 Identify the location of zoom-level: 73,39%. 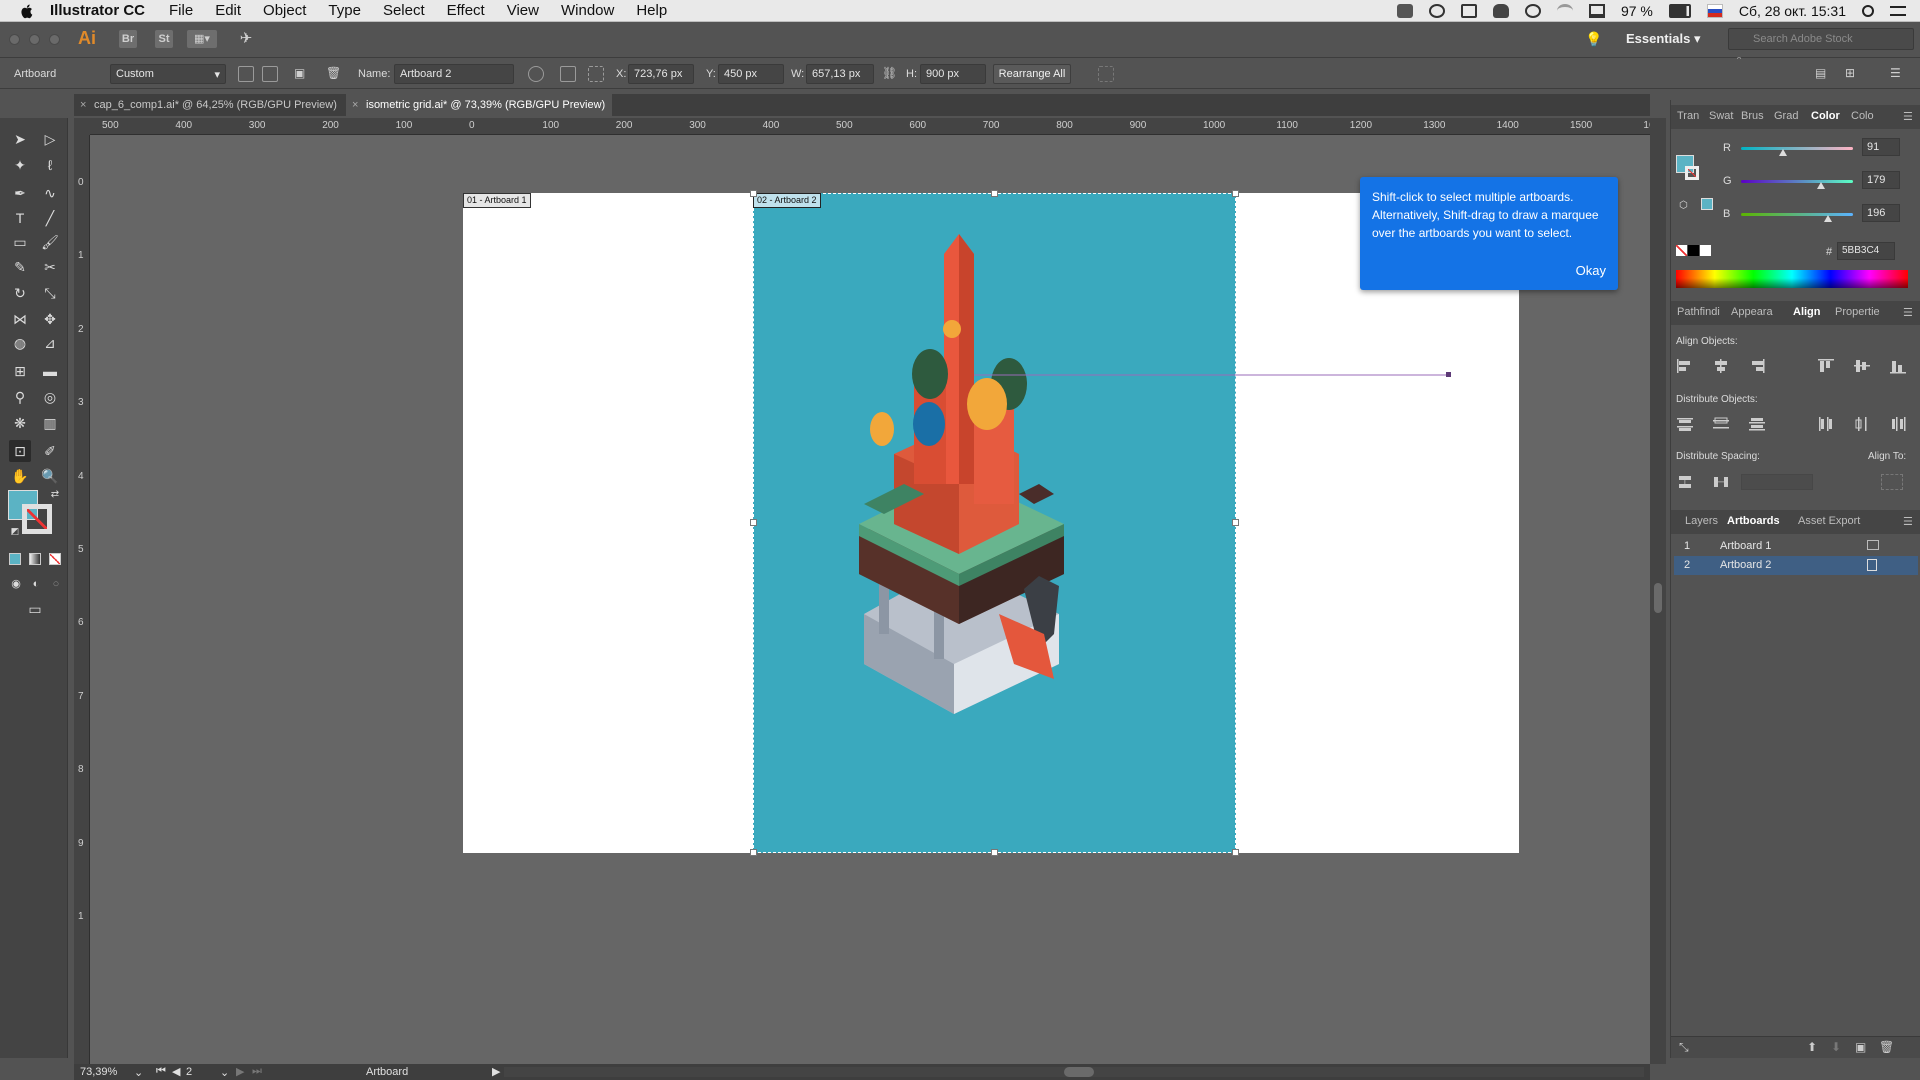
(98, 1072).